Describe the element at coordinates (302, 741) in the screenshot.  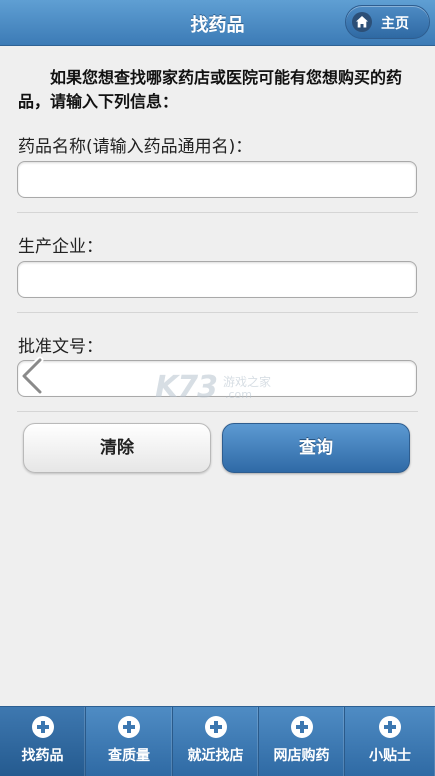
I see `tab-online-pharmacy: 网店购药` at that location.